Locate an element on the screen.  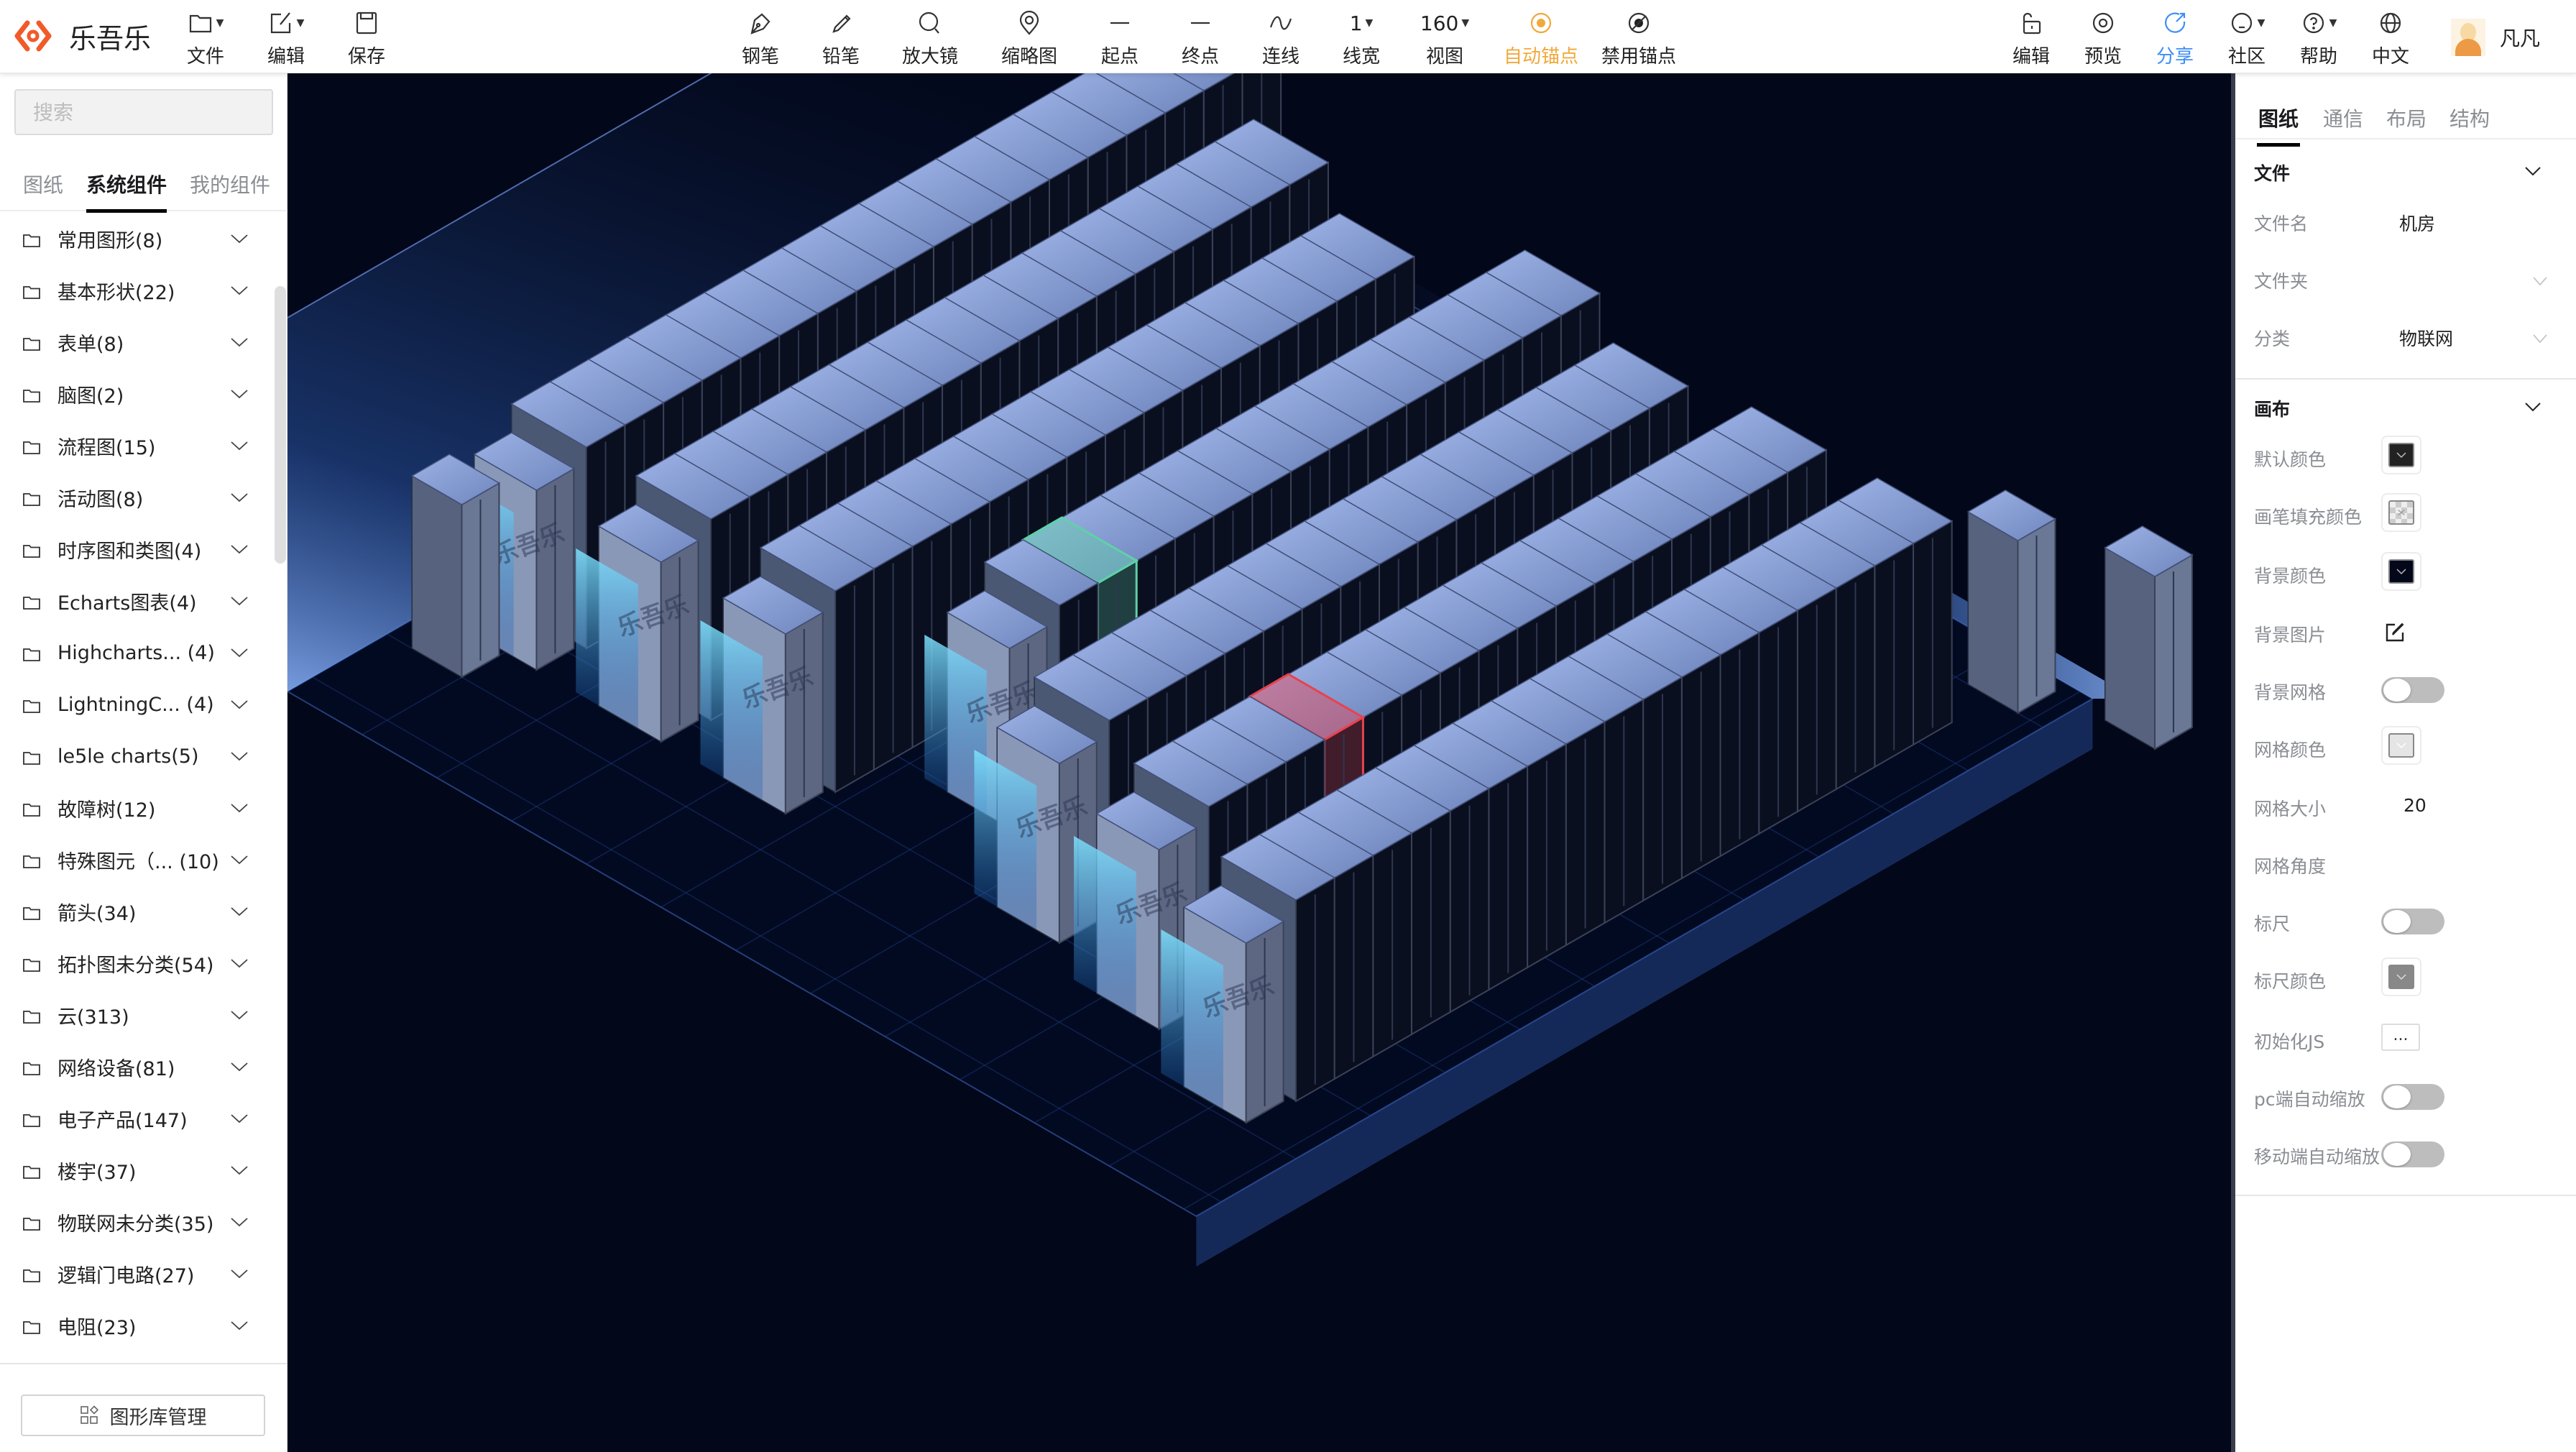
edit-icon is located at coordinates (2395, 632).